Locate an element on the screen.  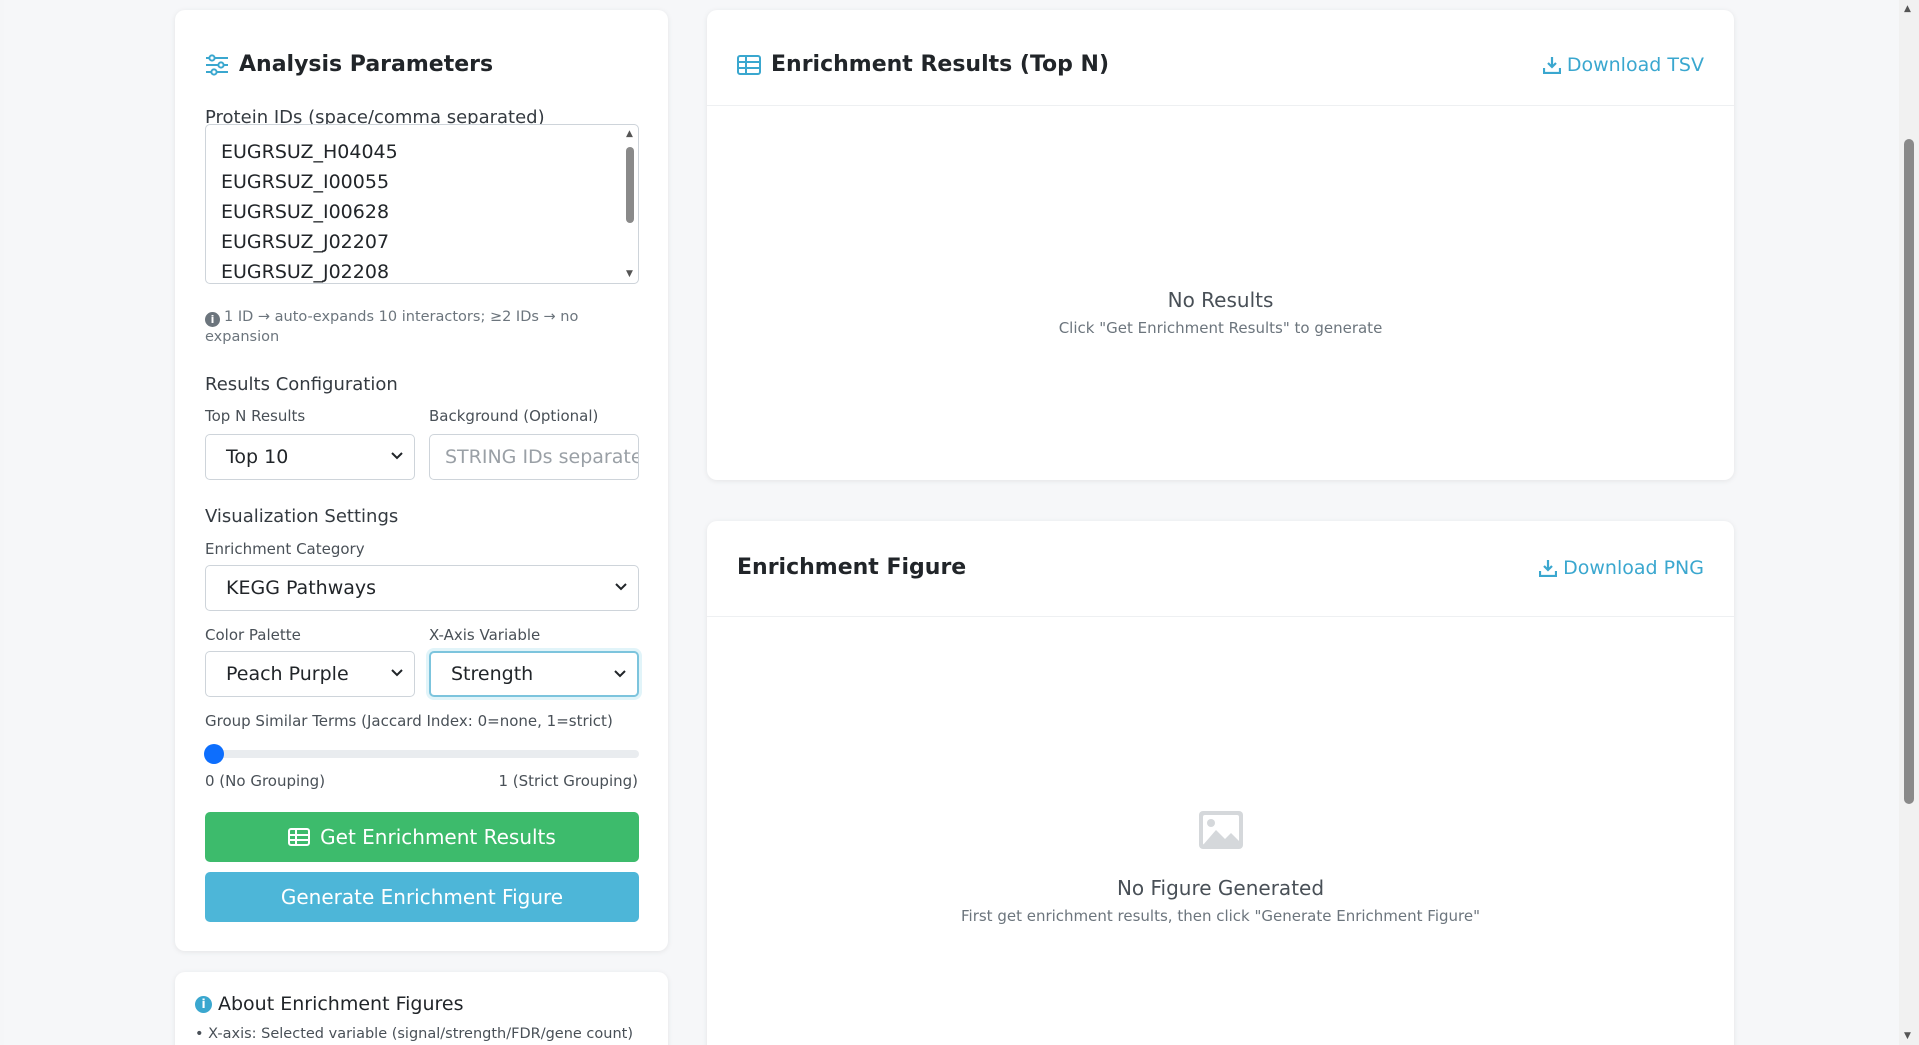
x-axis-variable-label: X-Axis Variable is located at coordinates (485, 635).